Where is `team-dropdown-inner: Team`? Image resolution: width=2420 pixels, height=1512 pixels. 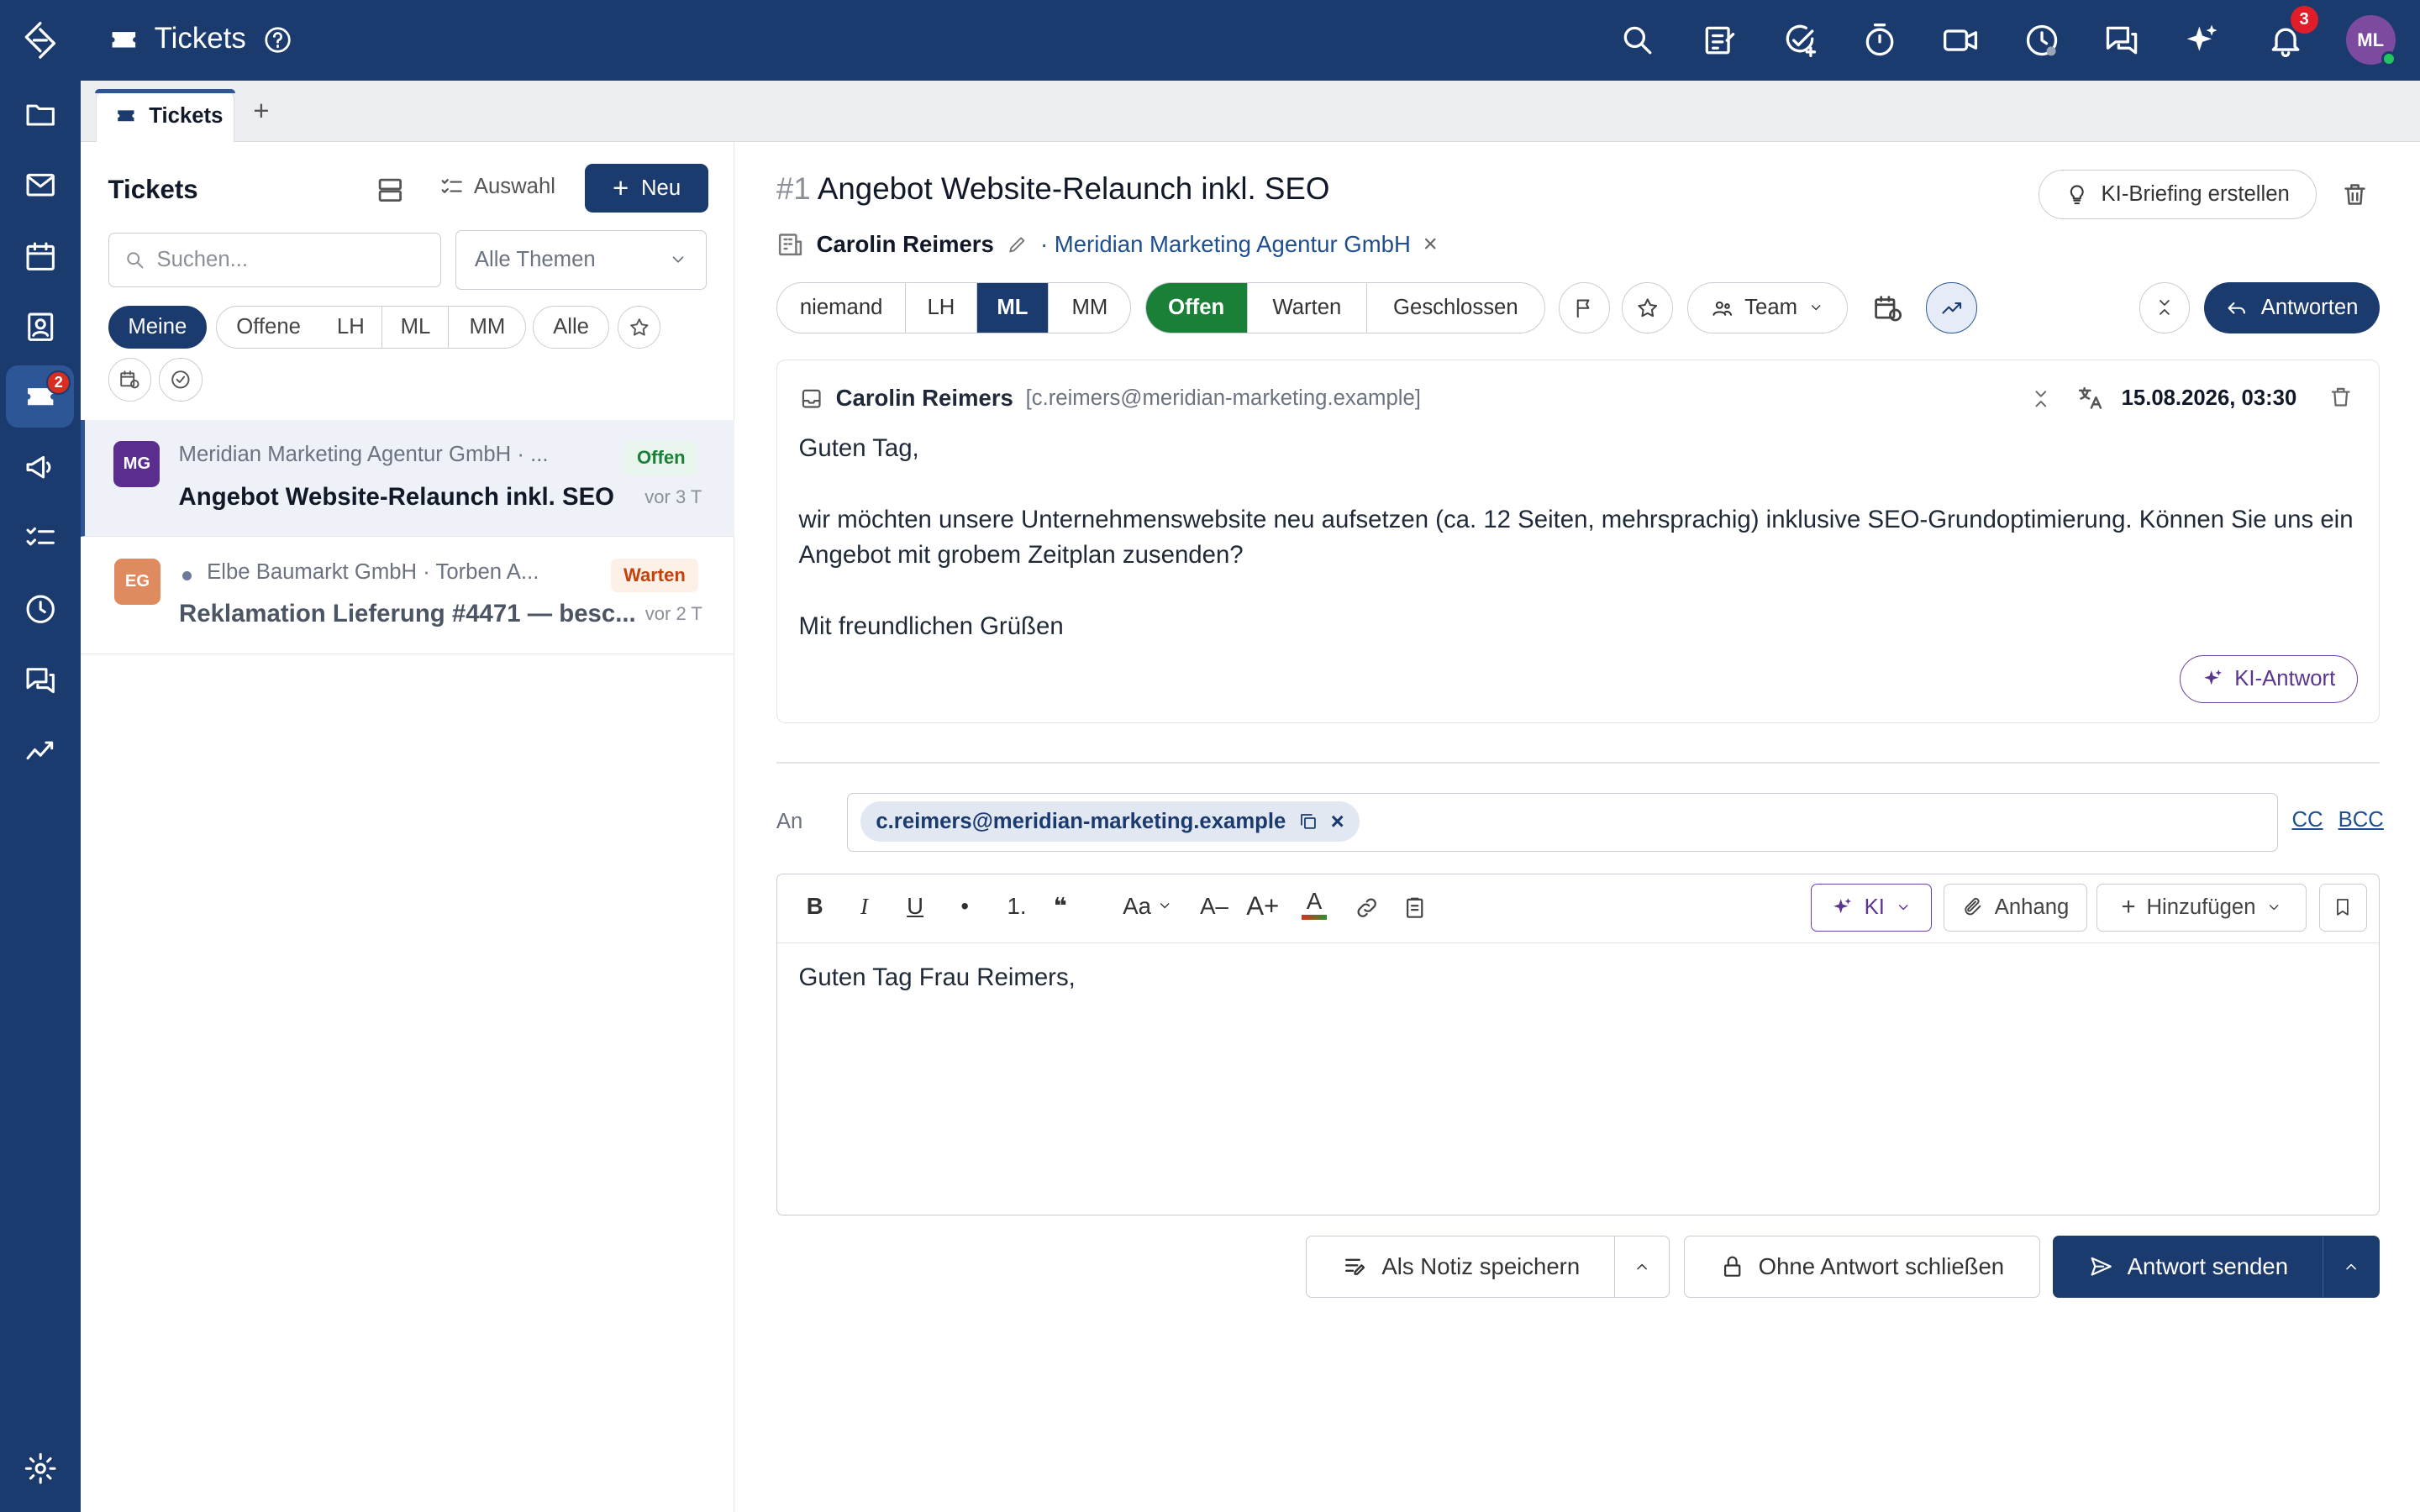 team-dropdown-inner: Team is located at coordinates (1767, 308).